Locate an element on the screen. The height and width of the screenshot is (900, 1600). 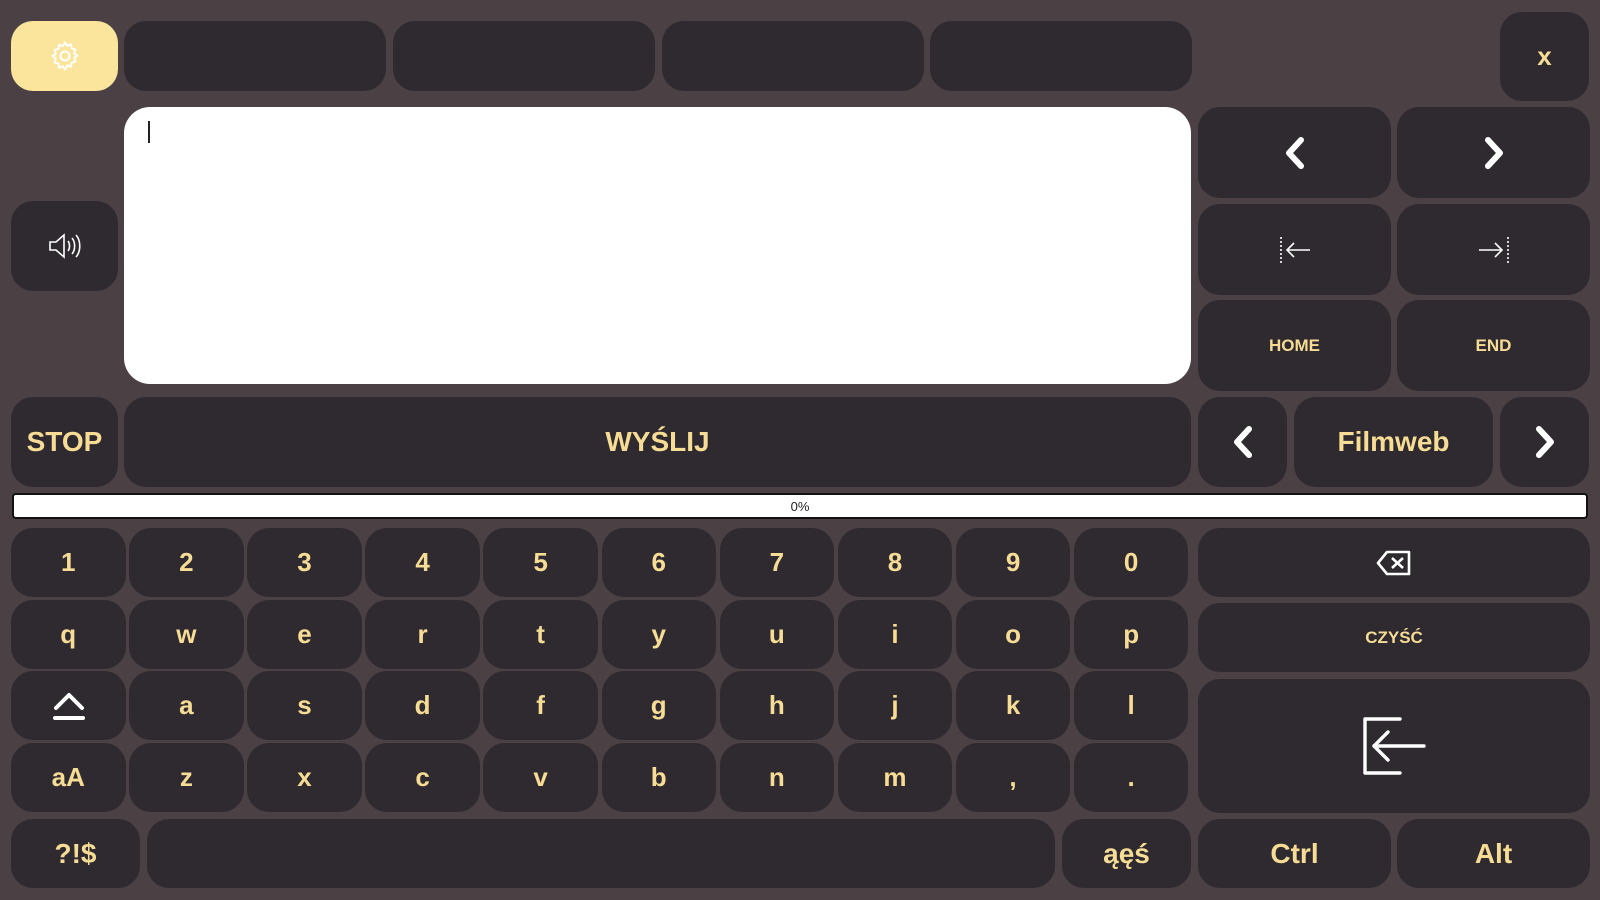
key-w: w is located at coordinates (186, 634).